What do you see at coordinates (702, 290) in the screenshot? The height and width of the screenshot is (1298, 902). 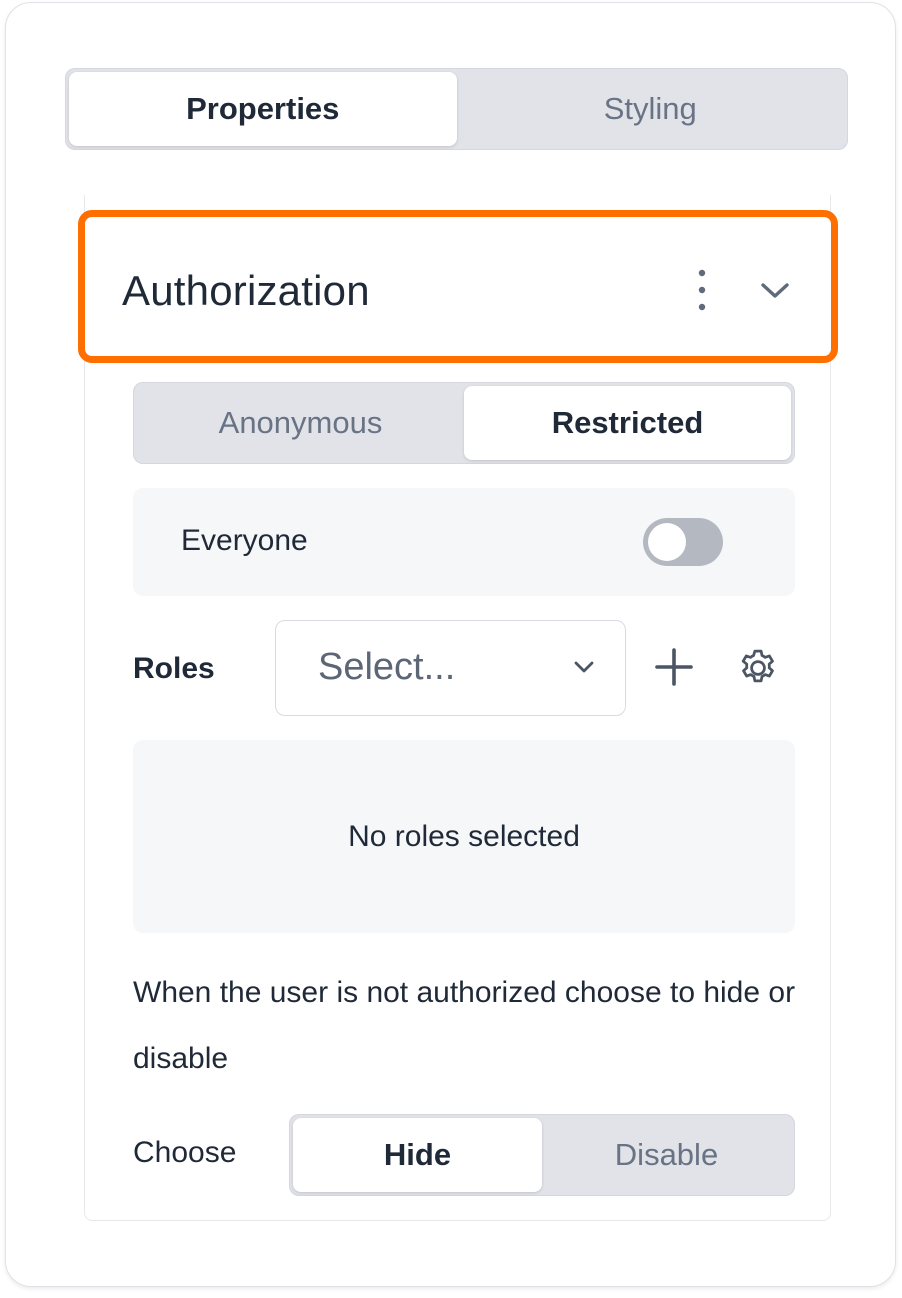 I see `more-vertical-icon` at bounding box center [702, 290].